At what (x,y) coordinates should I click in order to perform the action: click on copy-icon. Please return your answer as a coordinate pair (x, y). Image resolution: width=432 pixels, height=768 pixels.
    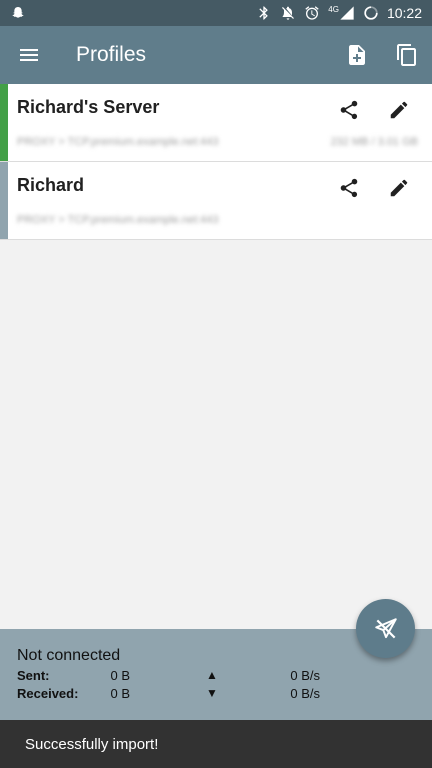
    Looking at the image, I should click on (406, 55).